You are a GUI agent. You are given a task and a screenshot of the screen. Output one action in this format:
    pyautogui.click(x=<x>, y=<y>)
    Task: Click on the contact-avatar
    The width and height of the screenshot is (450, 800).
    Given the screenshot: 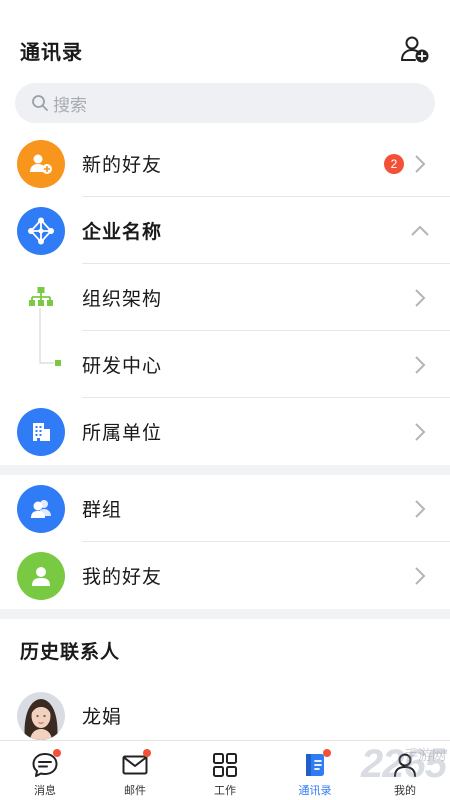 What is the action you would take?
    pyautogui.click(x=41, y=715)
    